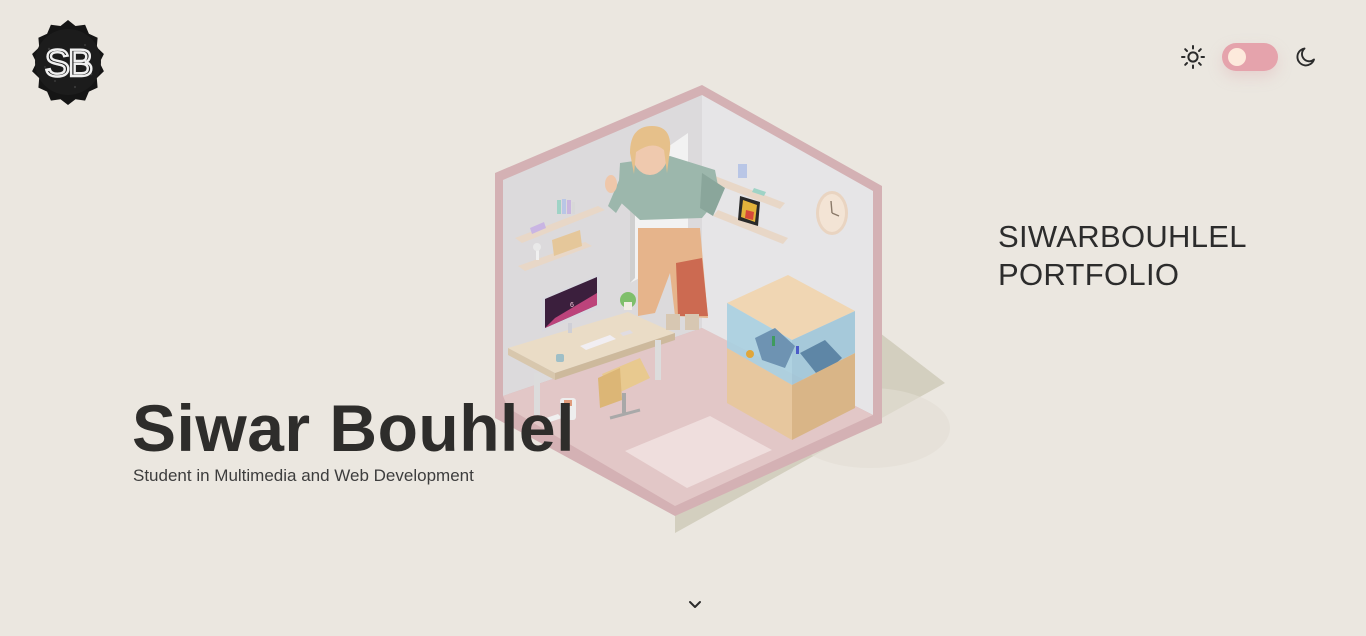 This screenshot has width=1366, height=636. I want to click on theme-toggle, so click(1250, 57).